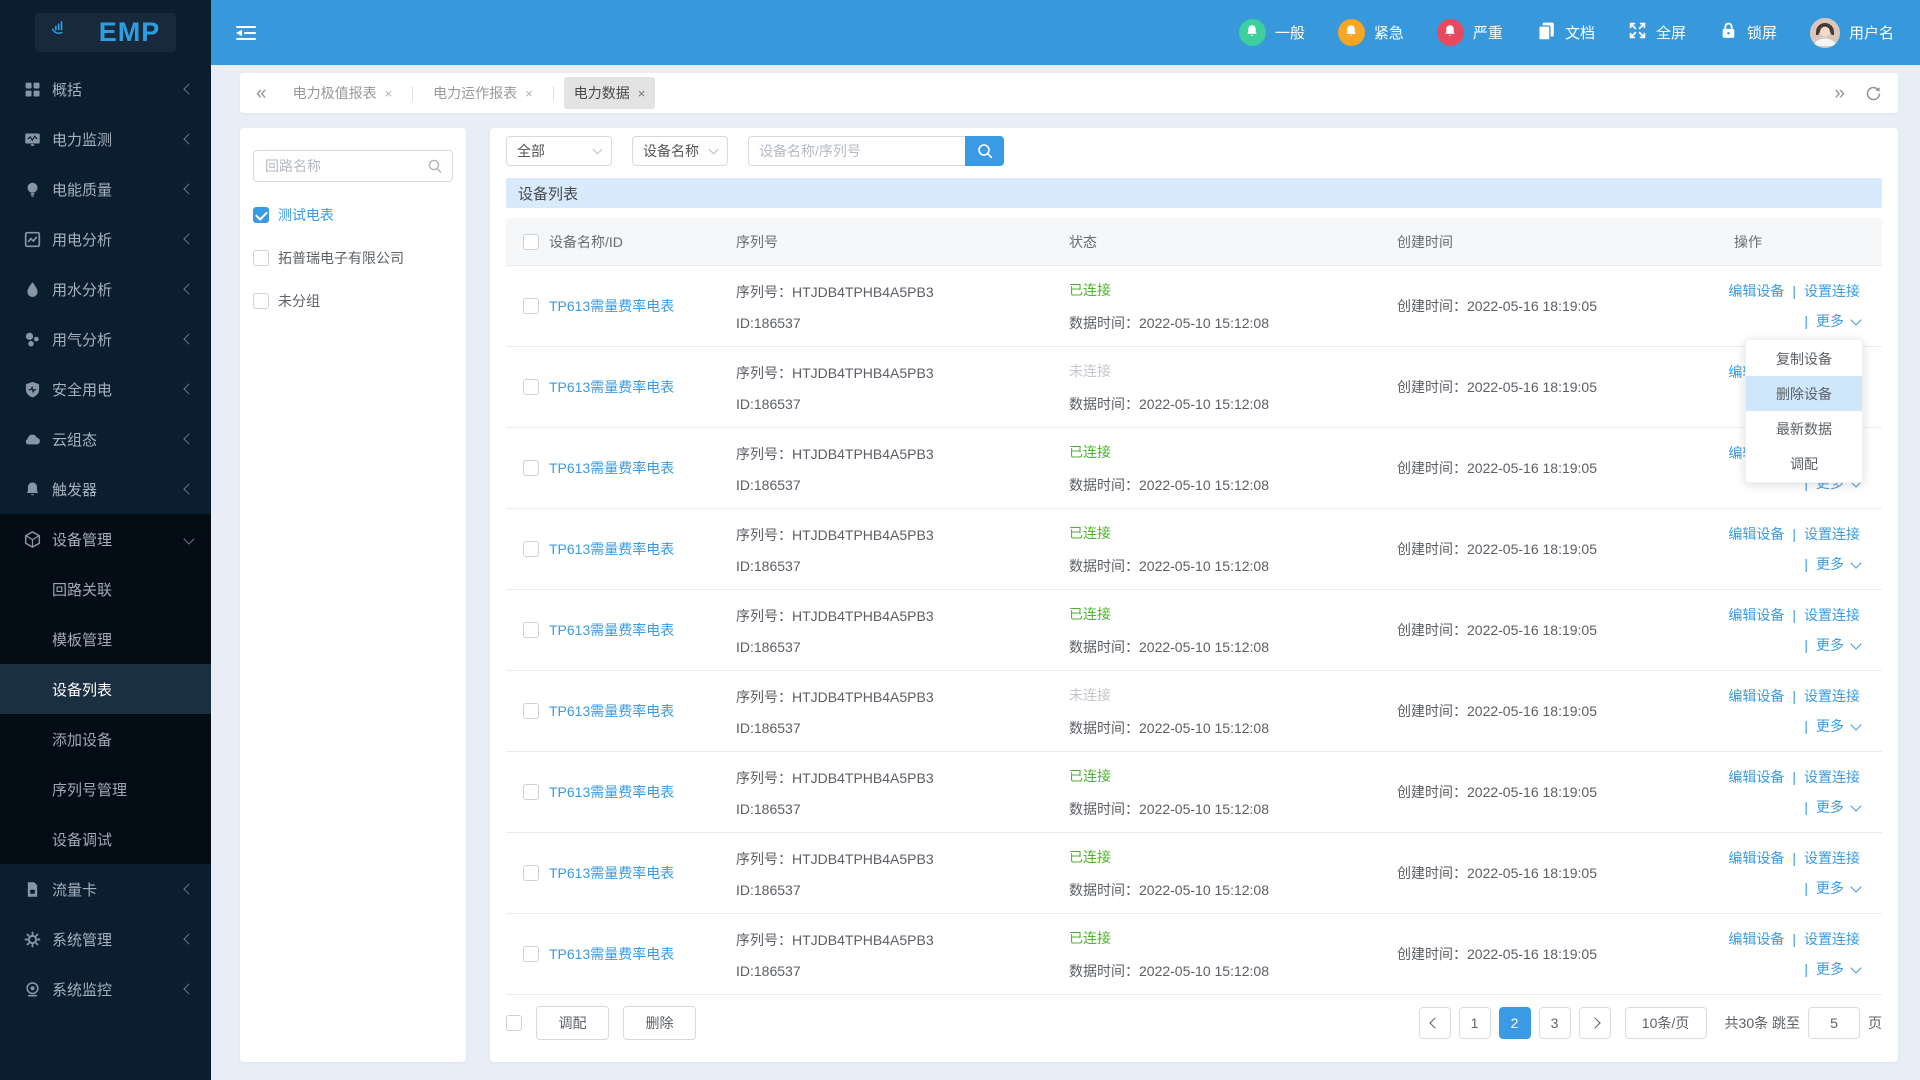  What do you see at coordinates (353, 258) in the screenshot?
I see `group-item-拓普瑞电子有限公司: 拓普瑞电子有限公司` at bounding box center [353, 258].